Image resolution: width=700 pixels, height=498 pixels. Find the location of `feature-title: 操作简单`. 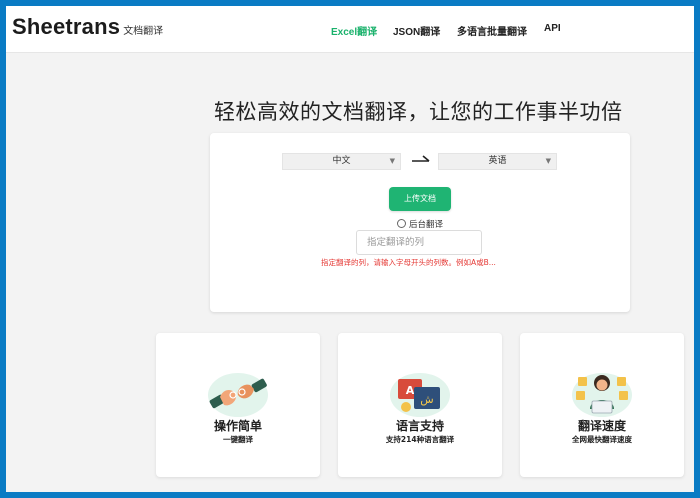

feature-title: 操作简单 is located at coordinates (237, 426).